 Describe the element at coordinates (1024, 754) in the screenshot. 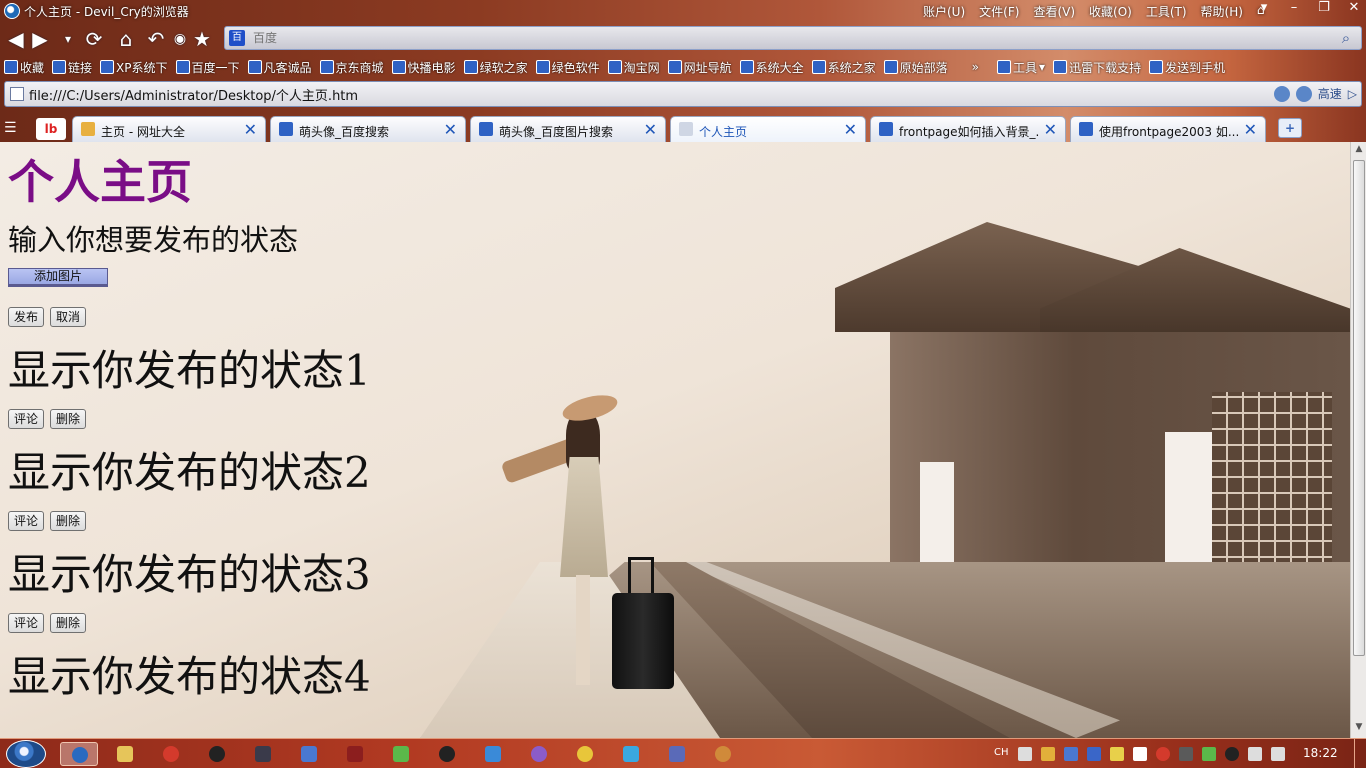

I see `keyboard-icon` at that location.